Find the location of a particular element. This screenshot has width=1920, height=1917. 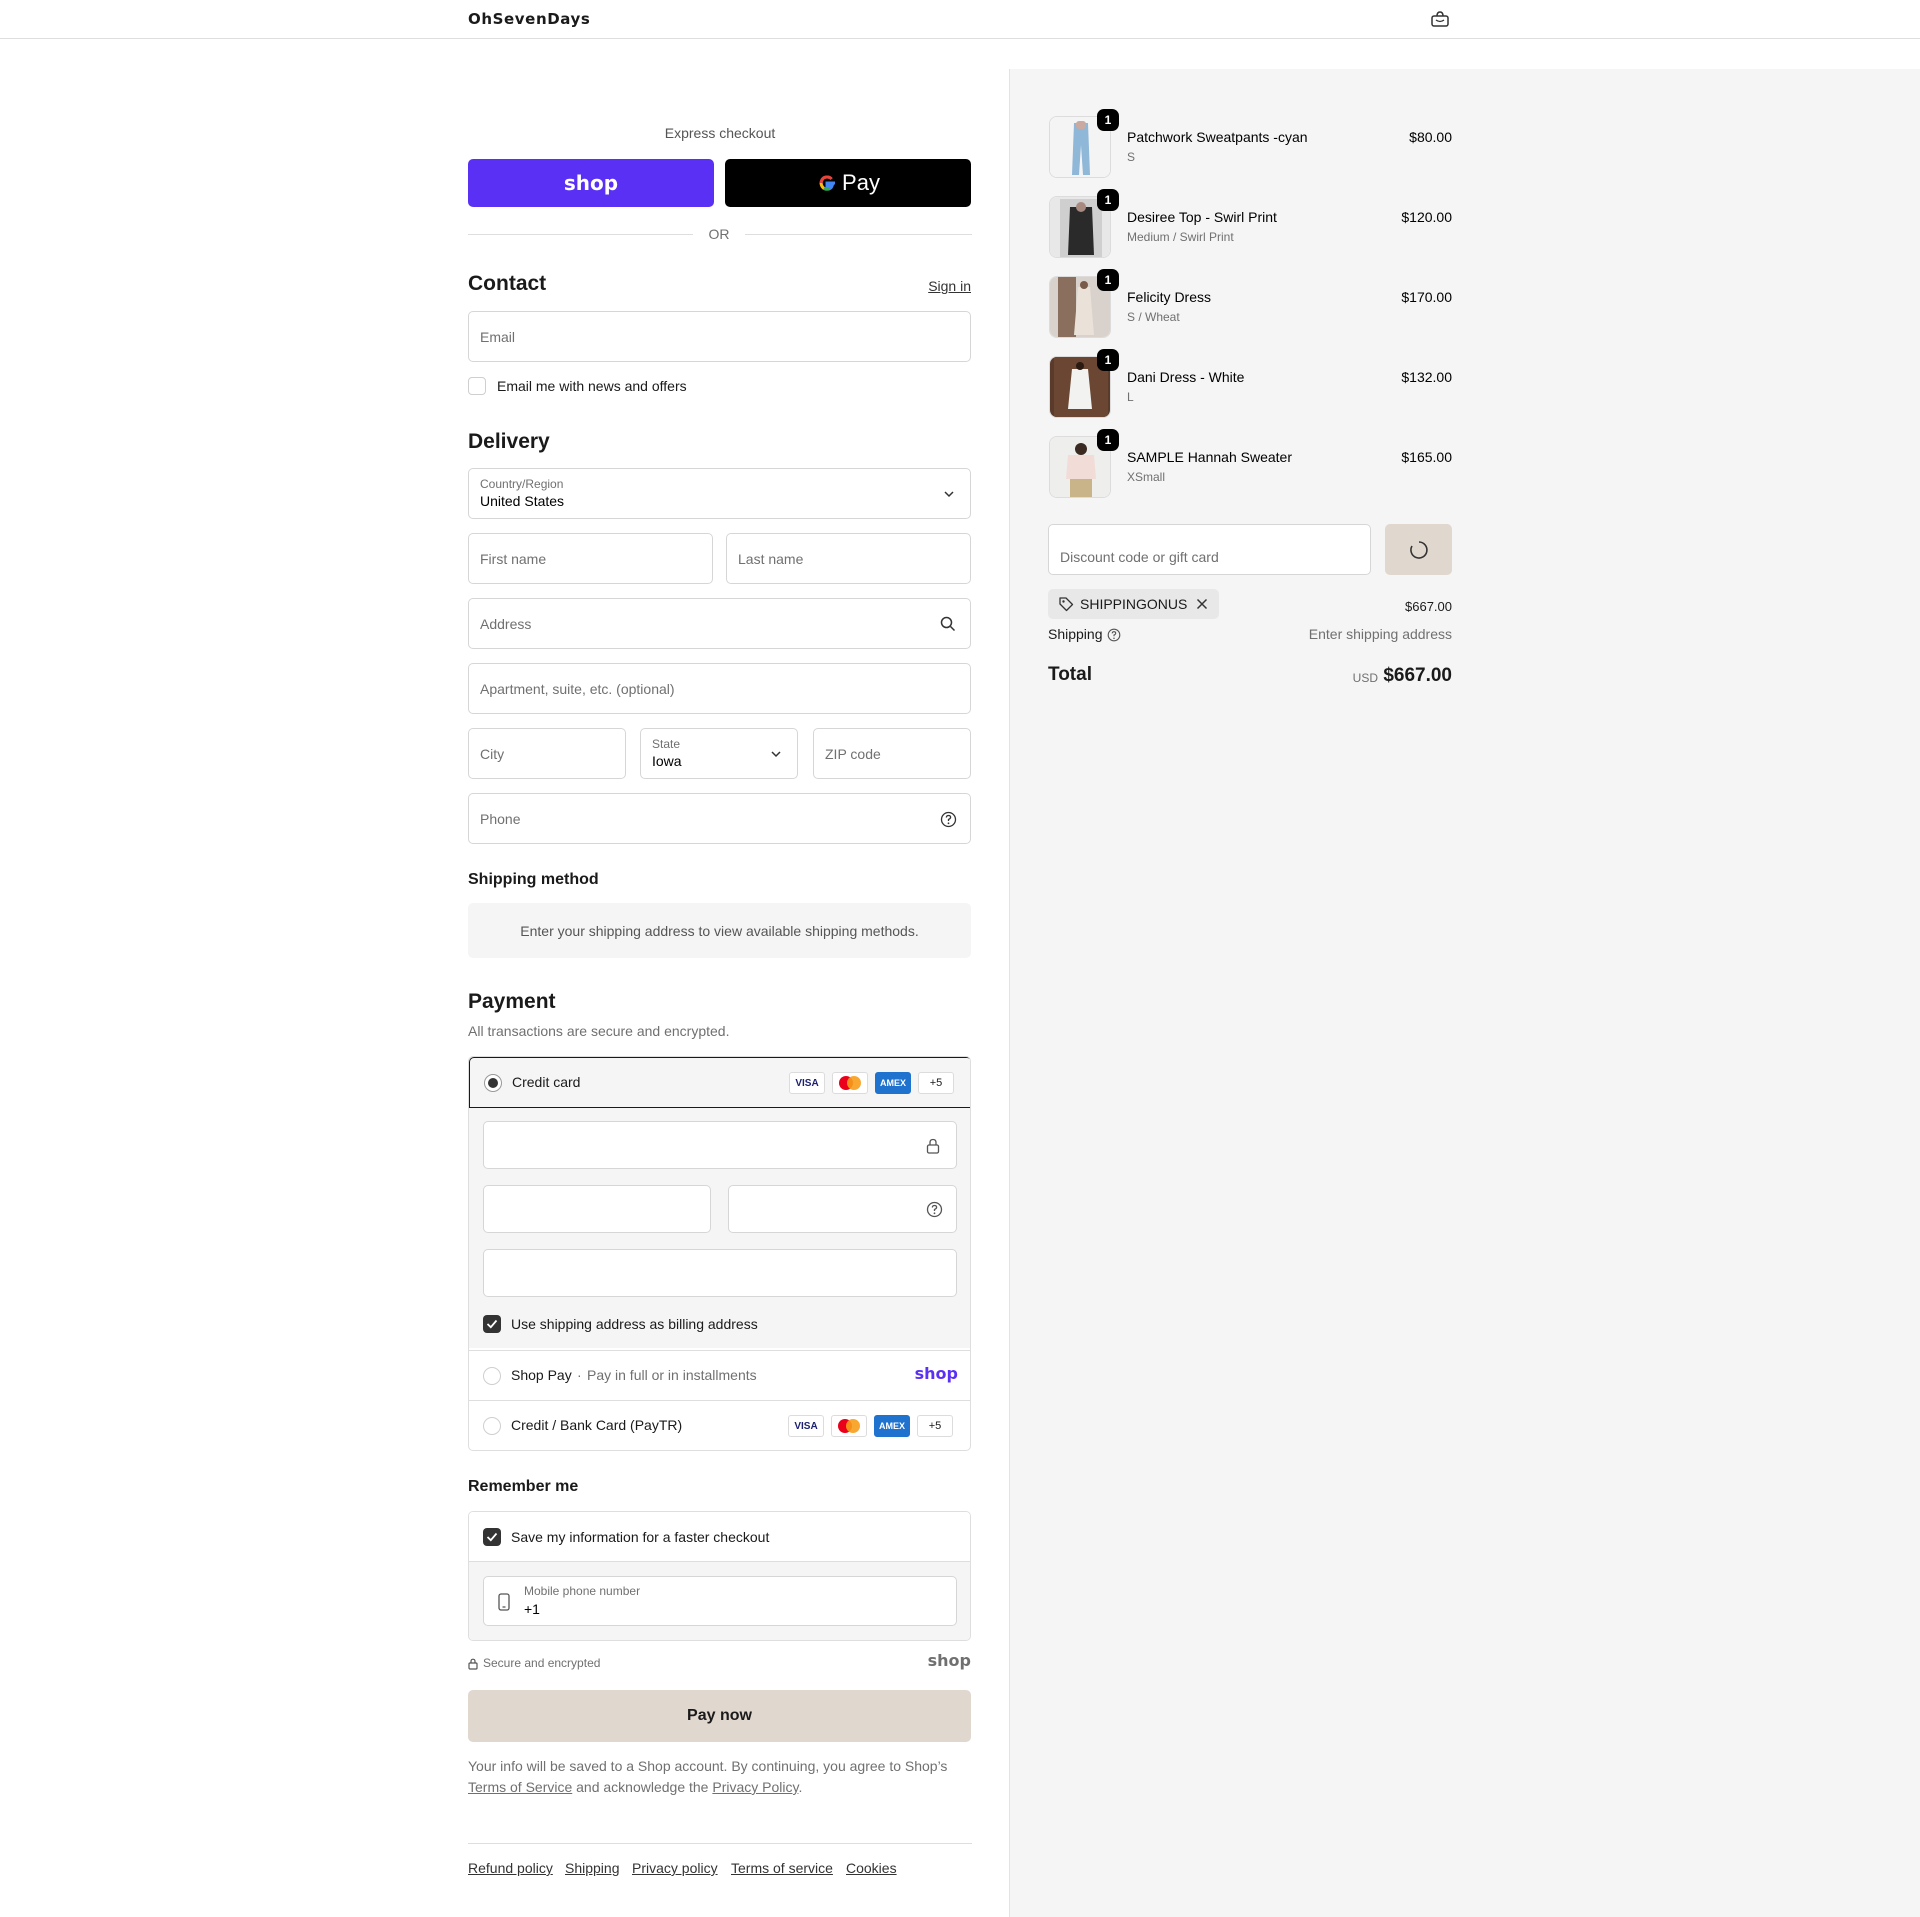

mobile-phone-field: Mobile phone number +1 is located at coordinates (720, 1601).